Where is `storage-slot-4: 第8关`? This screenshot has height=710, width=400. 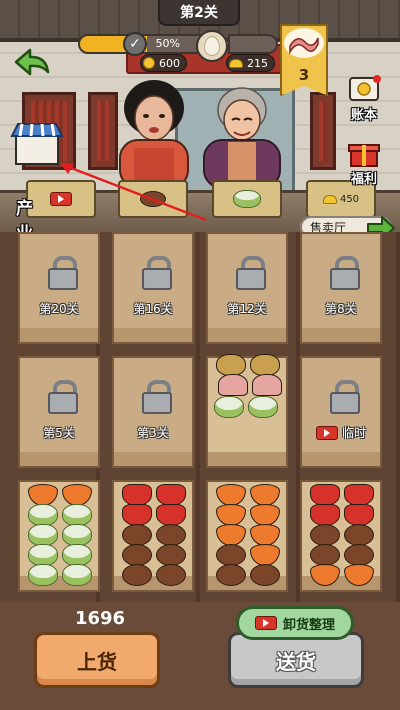
storage-slot-4: 第8关 is located at coordinates (341, 288).